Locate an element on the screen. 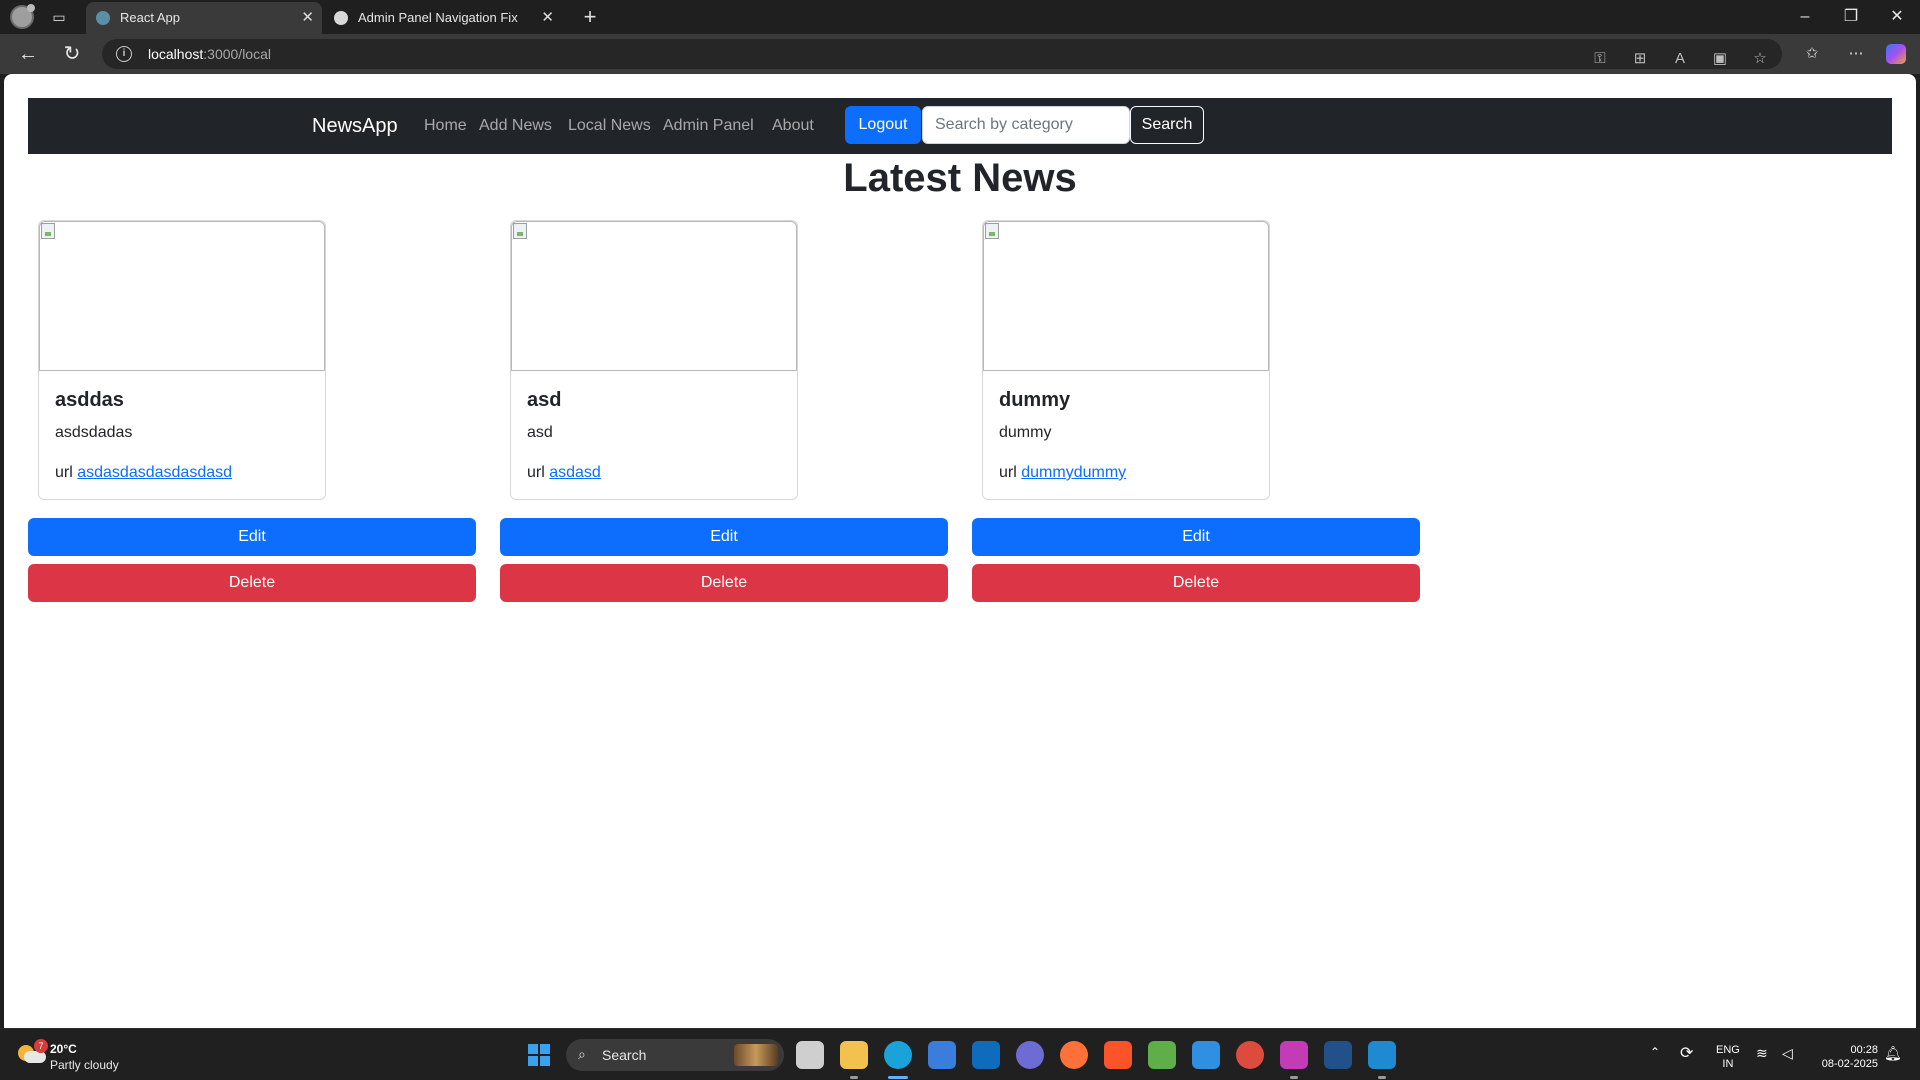 The image size is (1920, 1080). news-description: dummy is located at coordinates (1025, 432).